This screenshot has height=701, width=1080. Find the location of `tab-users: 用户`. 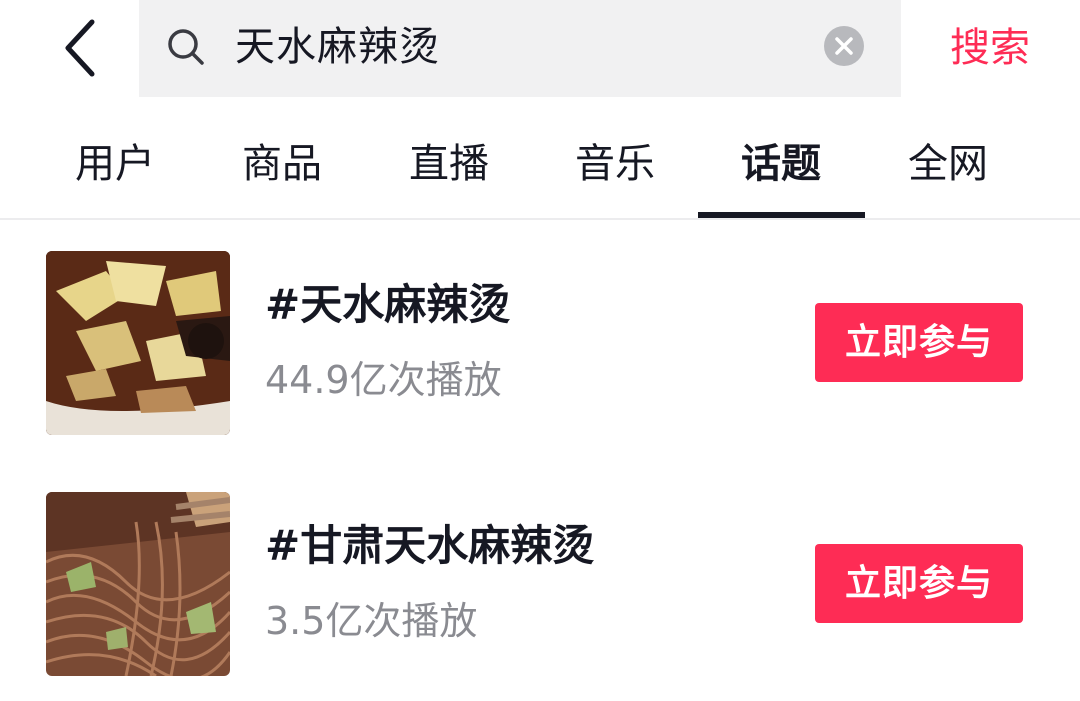

tab-users: 用户 is located at coordinates (115, 164).